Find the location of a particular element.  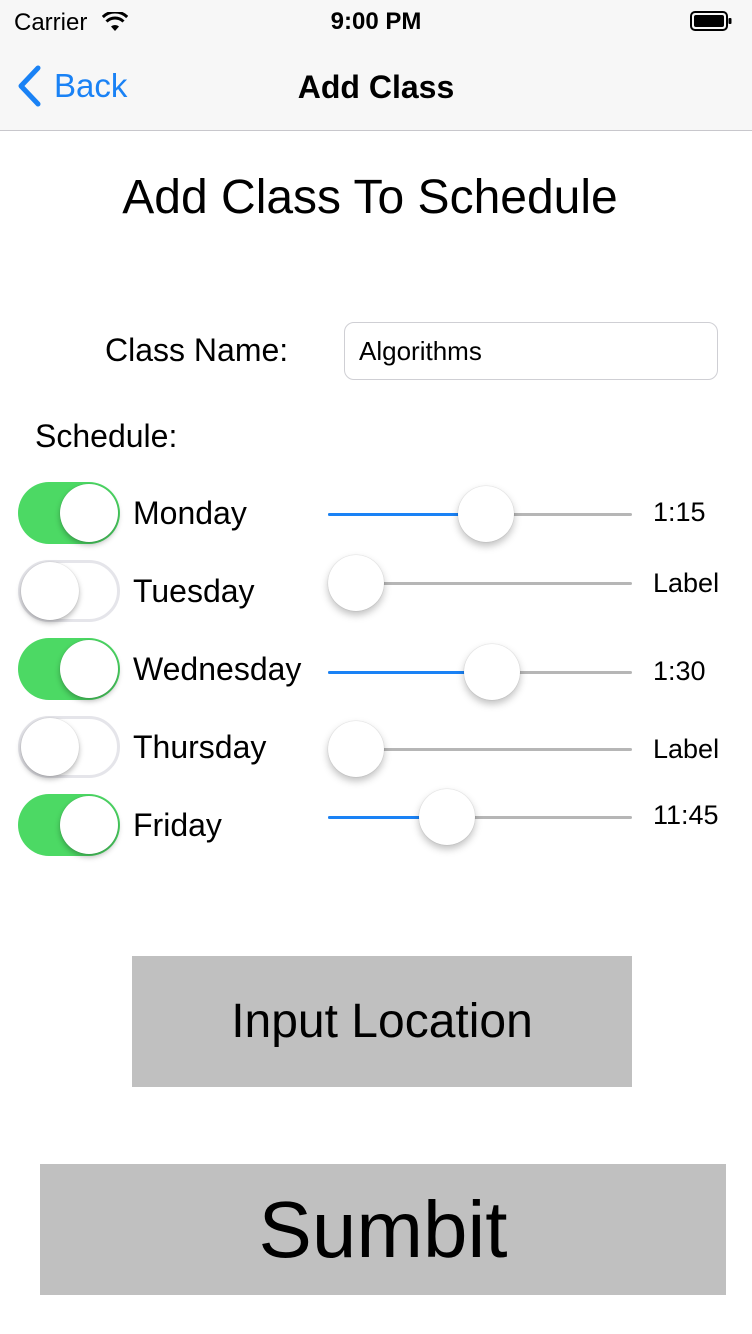

monday-time-slider is located at coordinates (480, 514).